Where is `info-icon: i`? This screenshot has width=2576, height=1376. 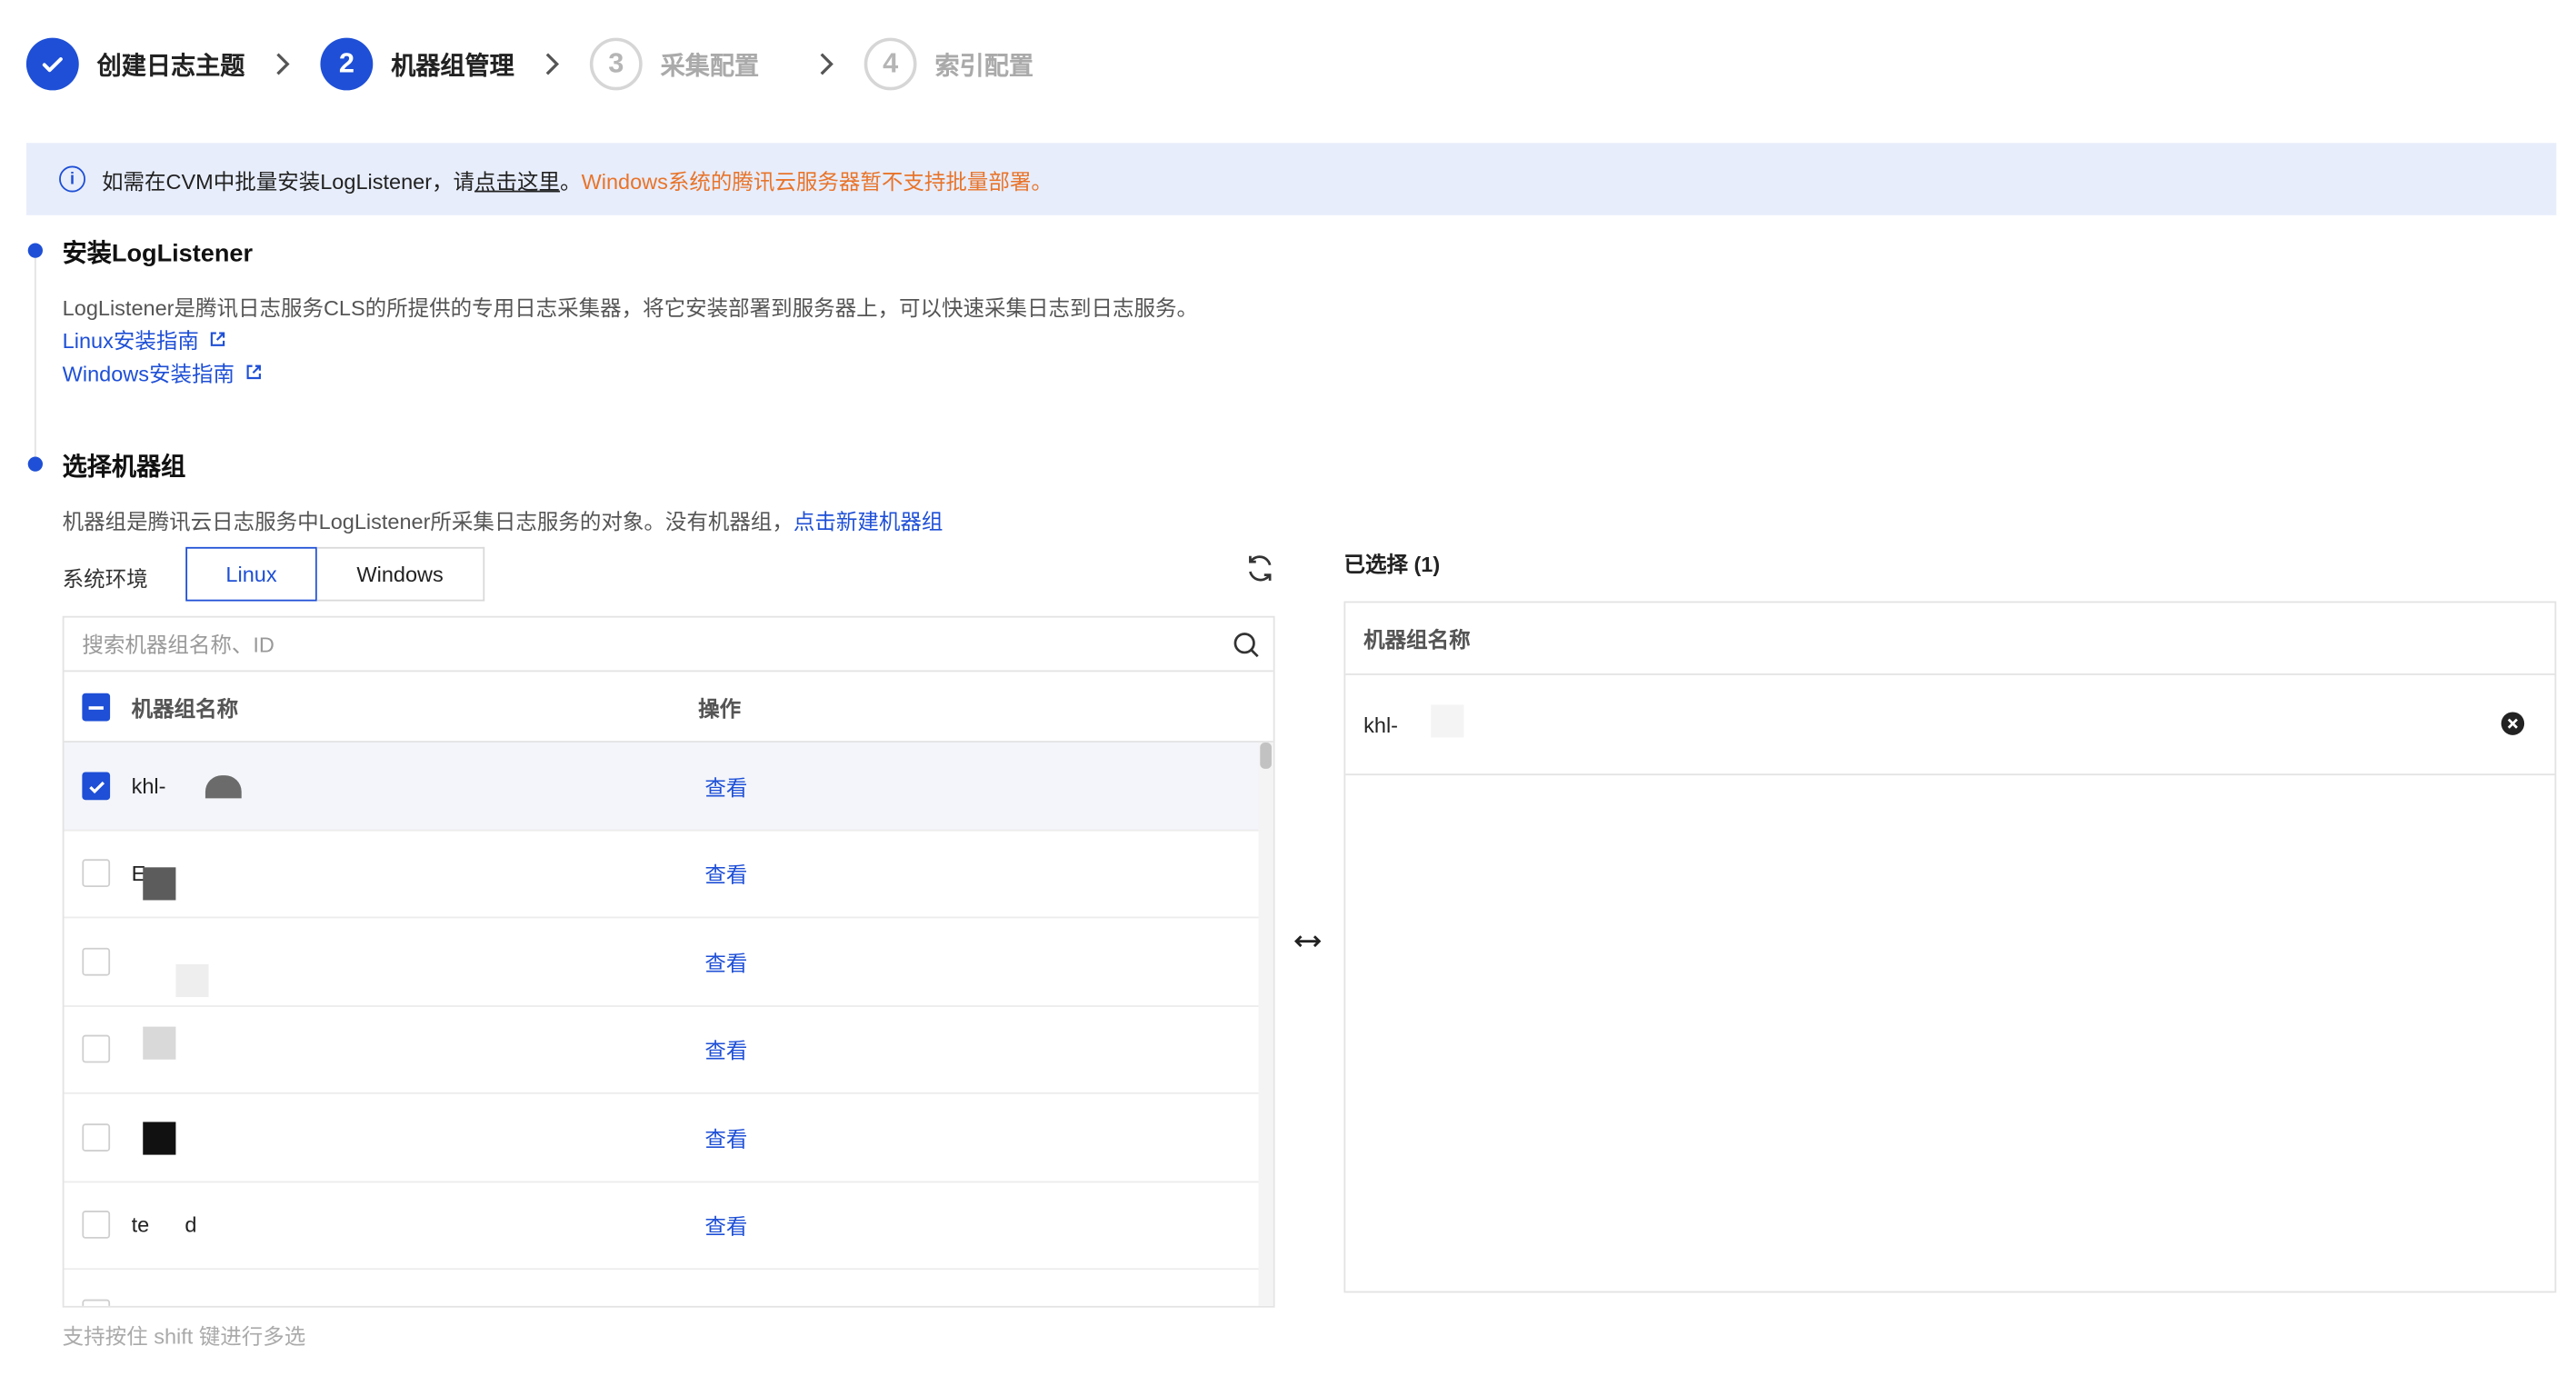
info-icon: i is located at coordinates (72, 179).